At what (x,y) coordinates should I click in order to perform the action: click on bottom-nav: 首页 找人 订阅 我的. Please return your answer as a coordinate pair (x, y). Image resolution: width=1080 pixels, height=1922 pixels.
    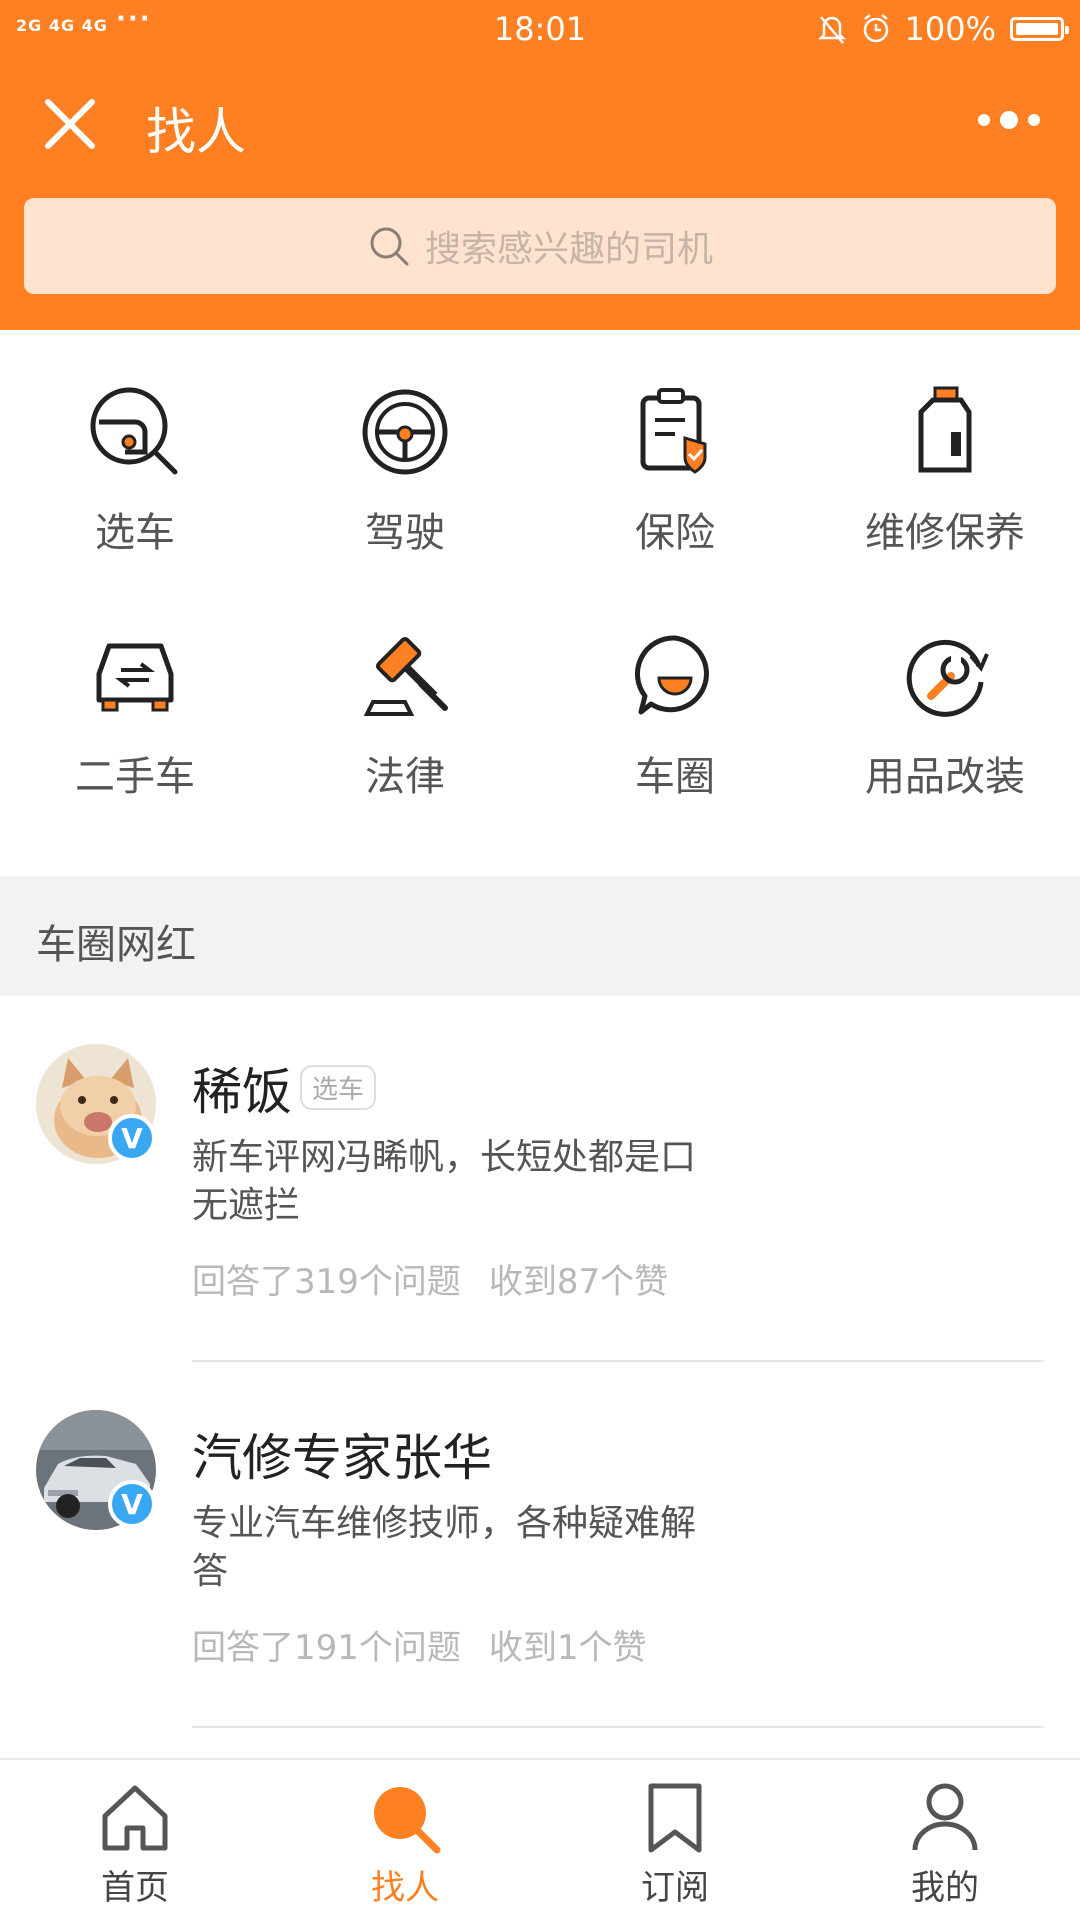
    Looking at the image, I should click on (540, 1840).